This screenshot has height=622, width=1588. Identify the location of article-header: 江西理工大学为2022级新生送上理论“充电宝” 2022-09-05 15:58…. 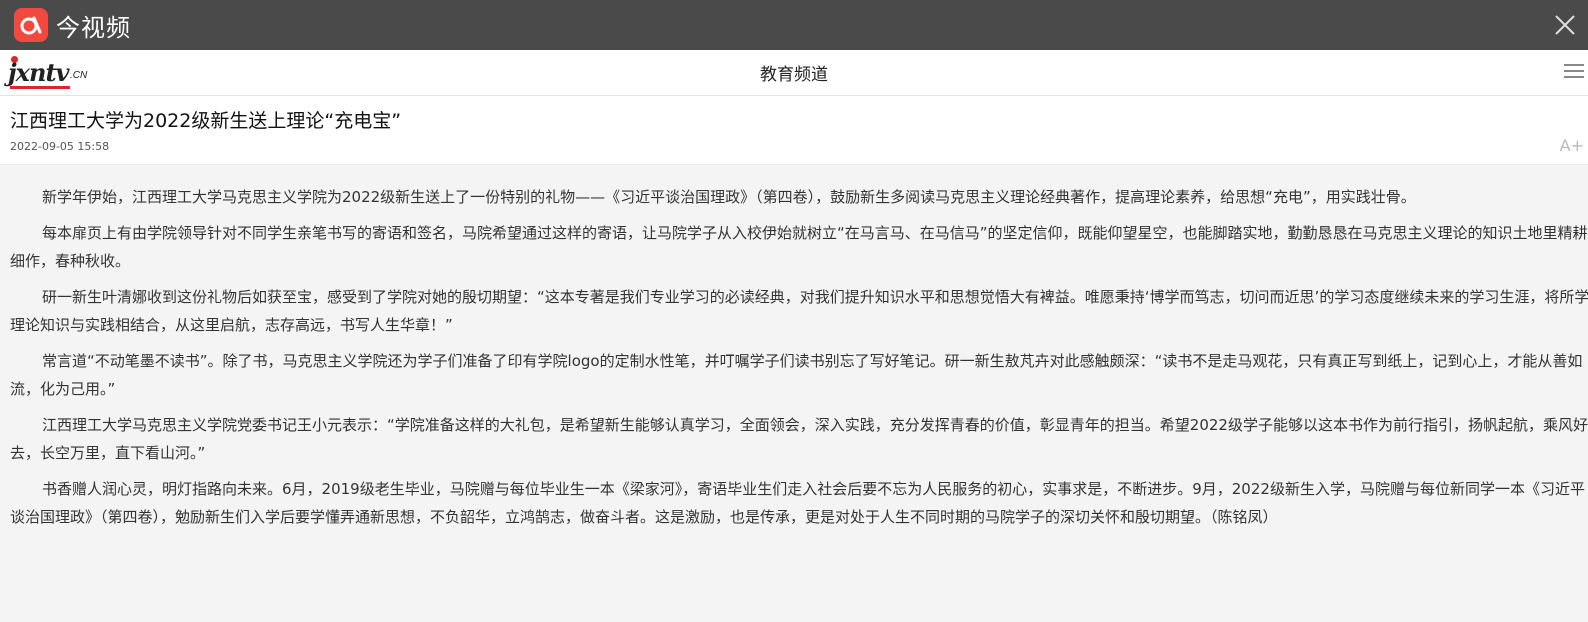
(794, 130).